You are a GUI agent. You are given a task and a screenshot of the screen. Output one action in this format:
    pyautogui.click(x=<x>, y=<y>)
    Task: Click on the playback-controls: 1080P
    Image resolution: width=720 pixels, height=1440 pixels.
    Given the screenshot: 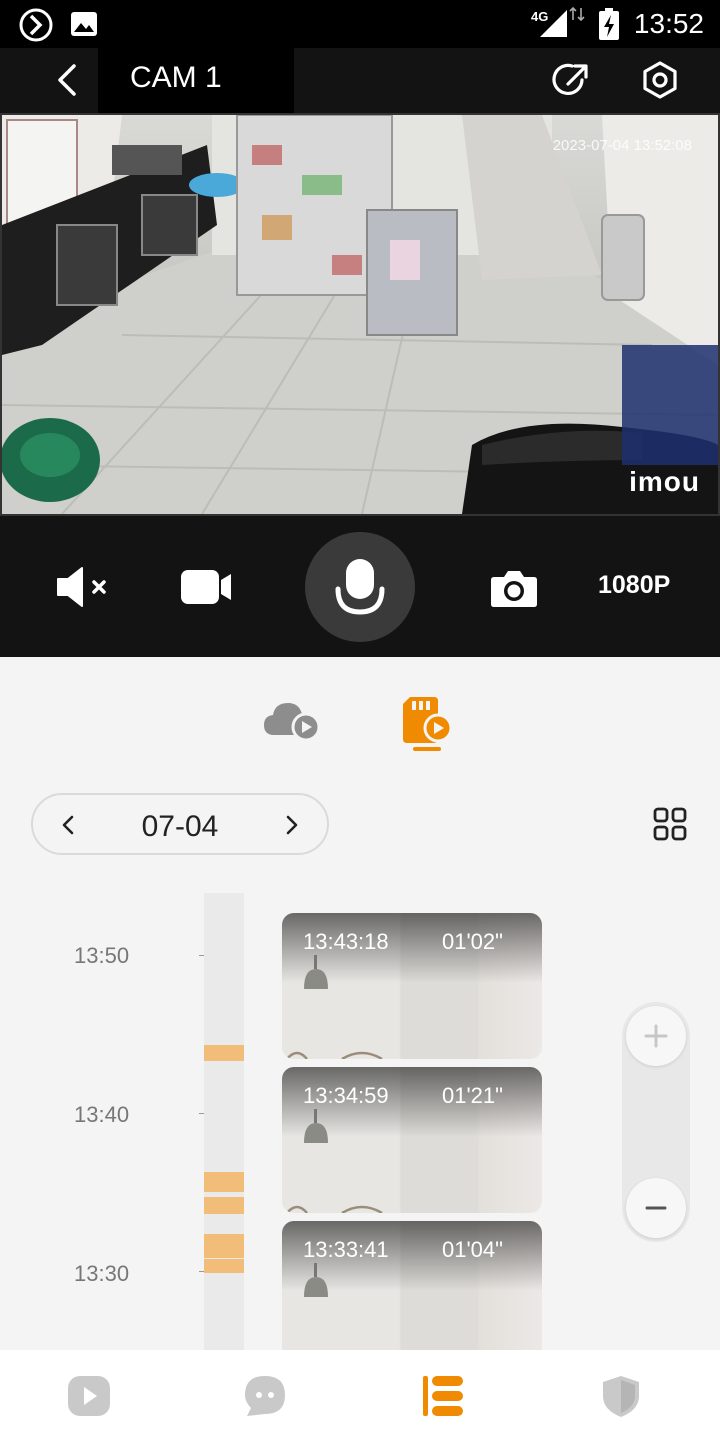 What is the action you would take?
    pyautogui.click(x=360, y=586)
    